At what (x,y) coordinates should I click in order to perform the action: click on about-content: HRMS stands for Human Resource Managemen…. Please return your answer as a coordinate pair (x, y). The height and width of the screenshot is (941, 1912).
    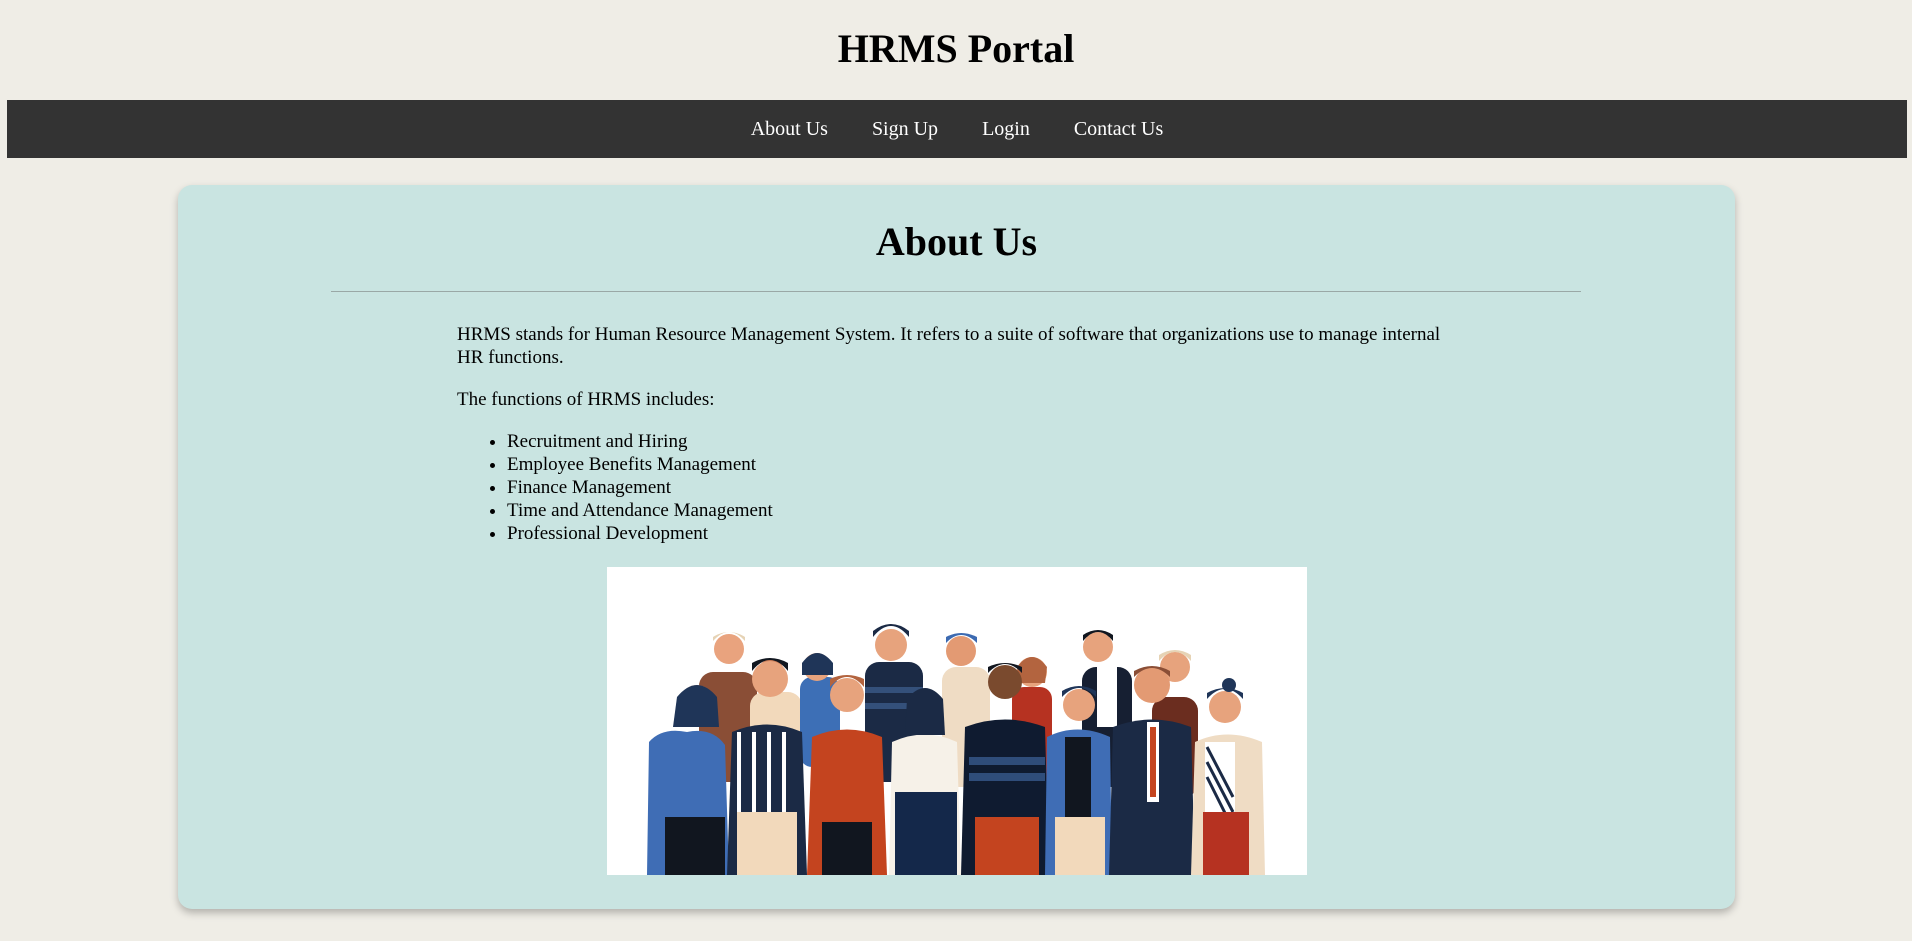
    Looking at the image, I should click on (957, 434).